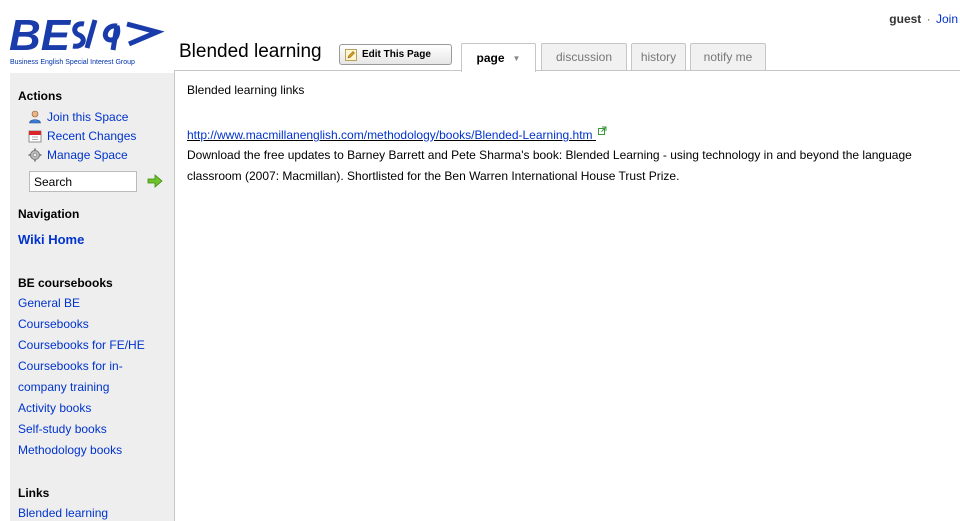 Image resolution: width=960 pixels, height=521 pixels. Describe the element at coordinates (490, 58) in the screenshot. I see `tab-page-label: page` at that location.